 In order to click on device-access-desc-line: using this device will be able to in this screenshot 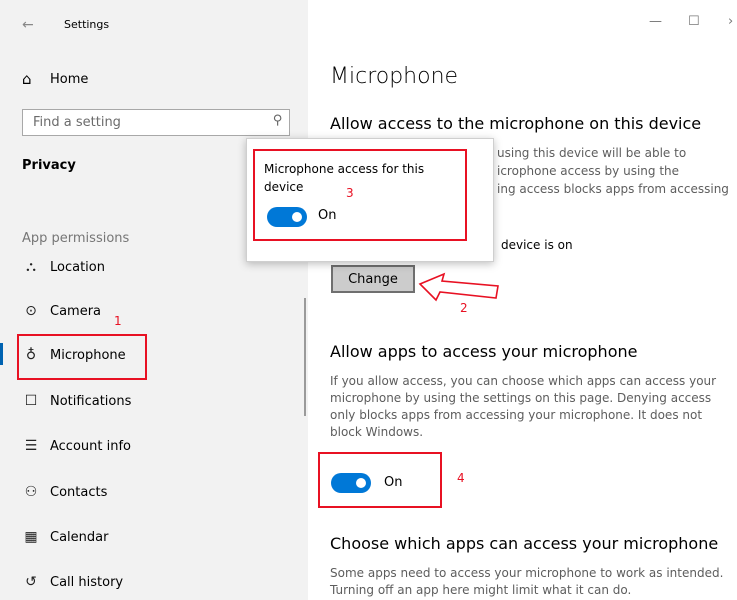, I will do `click(592, 153)`.